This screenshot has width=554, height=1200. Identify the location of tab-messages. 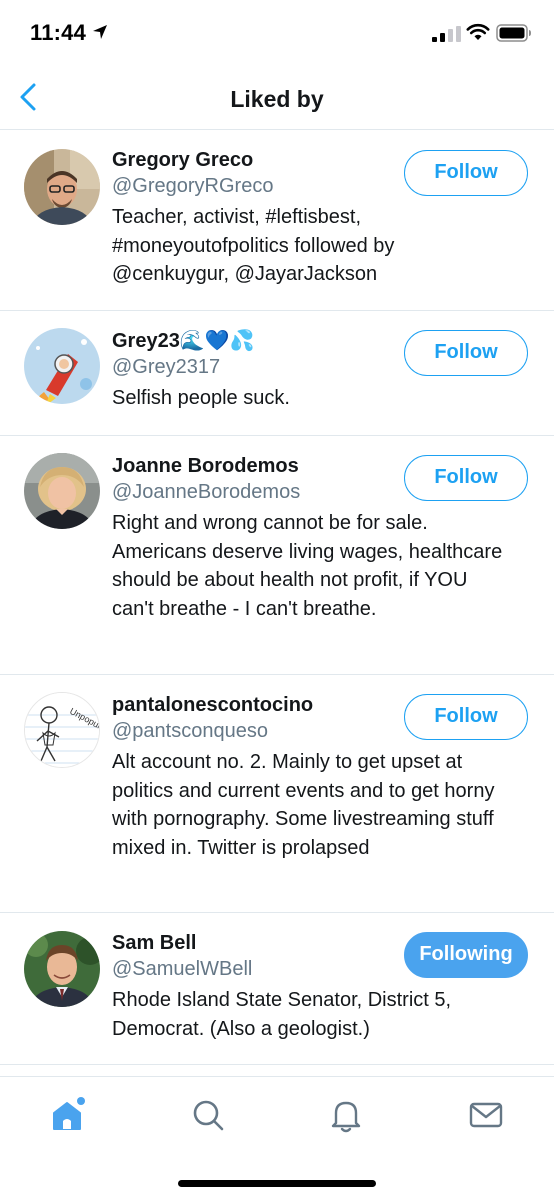
(486, 1115).